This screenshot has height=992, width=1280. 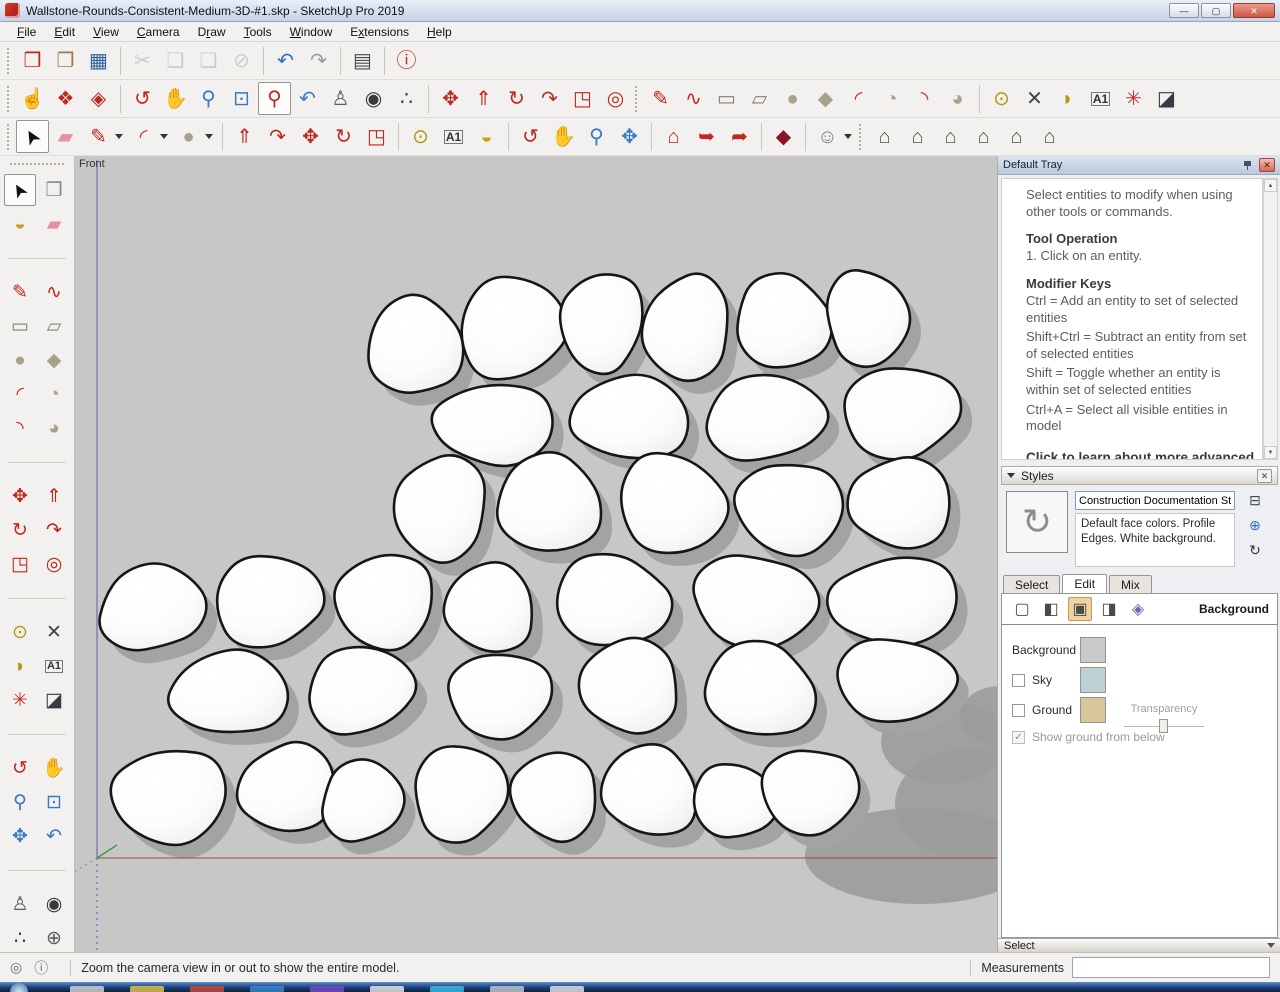 I want to click on pie-tool-button: ◔, so click(x=54, y=394).